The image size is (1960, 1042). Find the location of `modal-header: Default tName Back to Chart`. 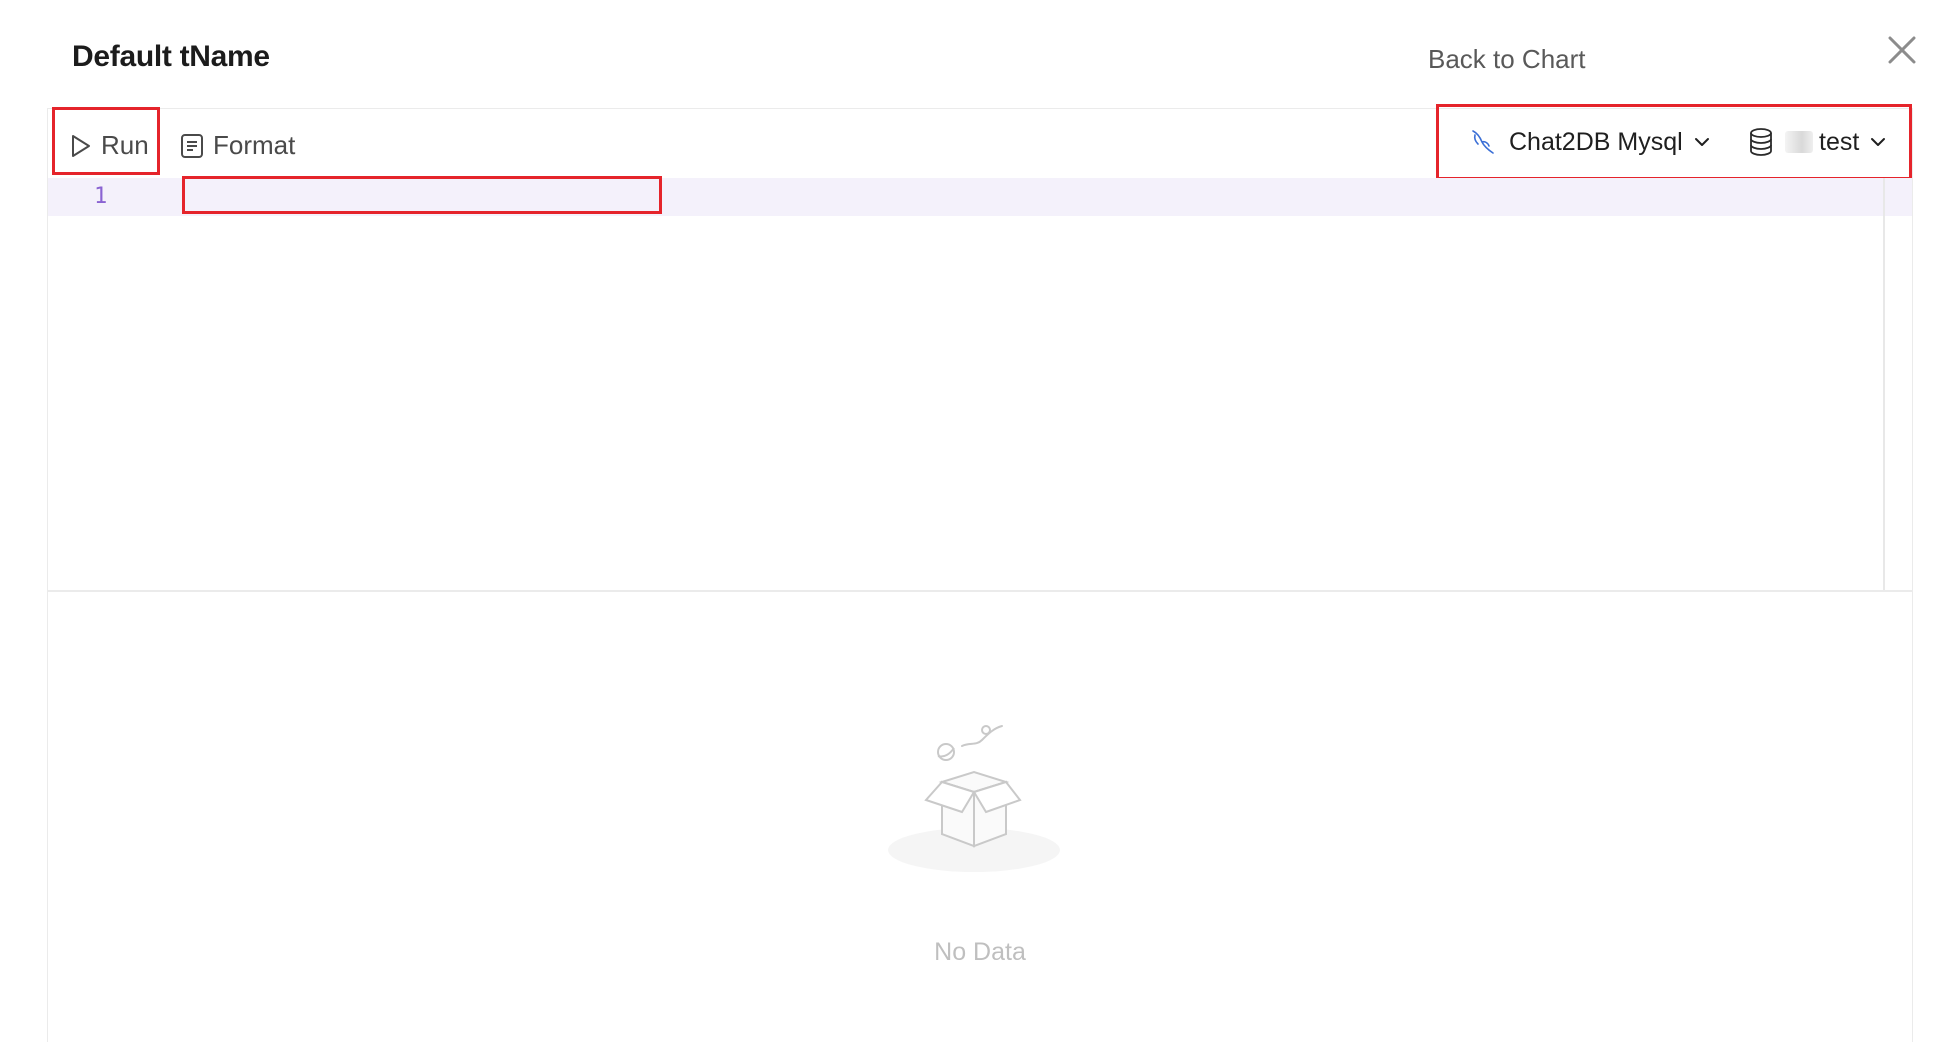

modal-header: Default tName Back to Chart is located at coordinates (980, 55).